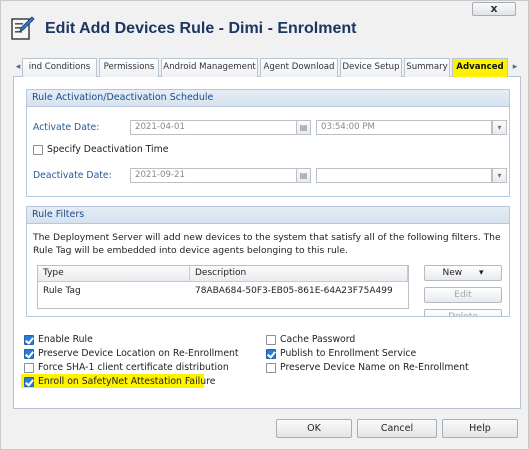  I want to click on schedule-header: Rule Activation/Deactivation Schedule, so click(268, 98).